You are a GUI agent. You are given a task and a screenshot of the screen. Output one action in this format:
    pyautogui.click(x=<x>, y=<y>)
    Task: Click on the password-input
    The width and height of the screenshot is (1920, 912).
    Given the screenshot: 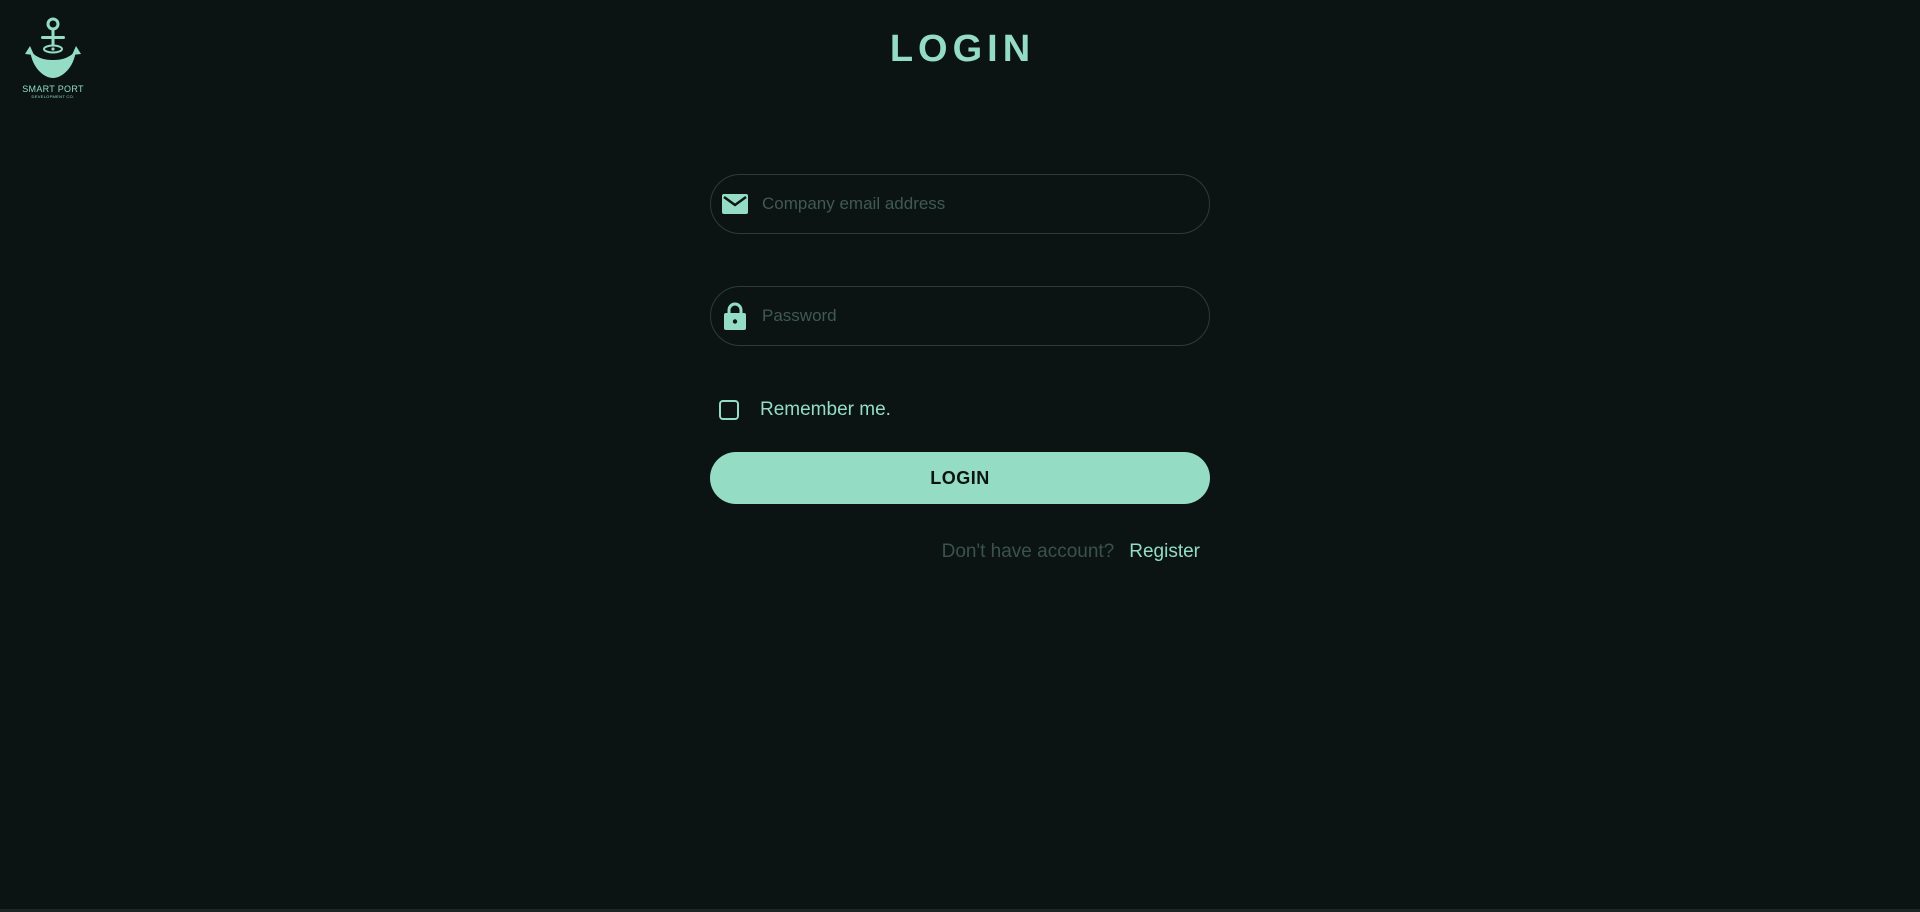 What is the action you would take?
    pyautogui.click(x=972, y=316)
    